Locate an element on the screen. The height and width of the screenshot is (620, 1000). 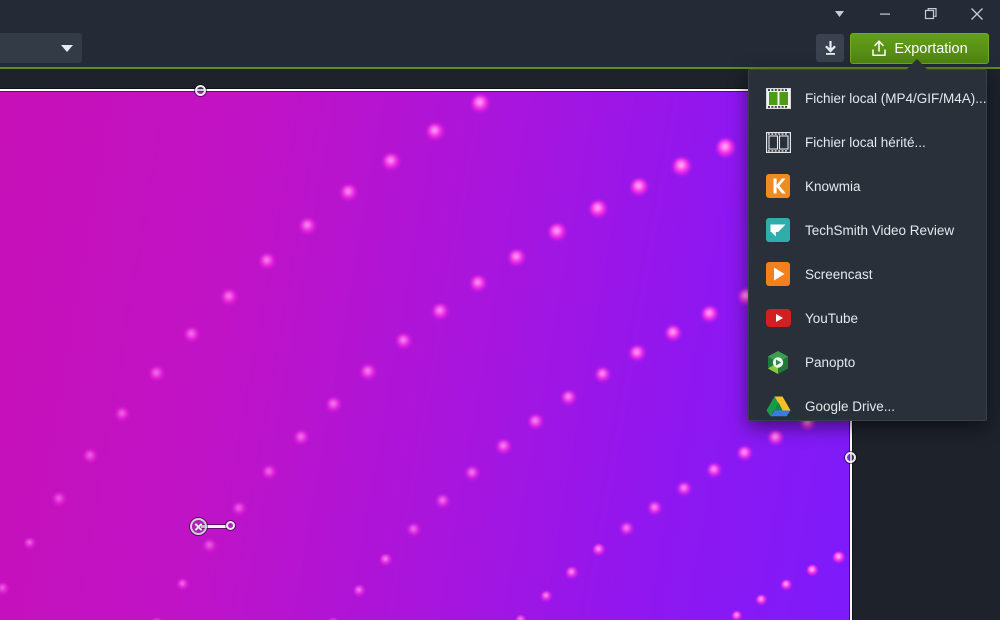
menu-item-youtube: YouTube is located at coordinates (867, 318).